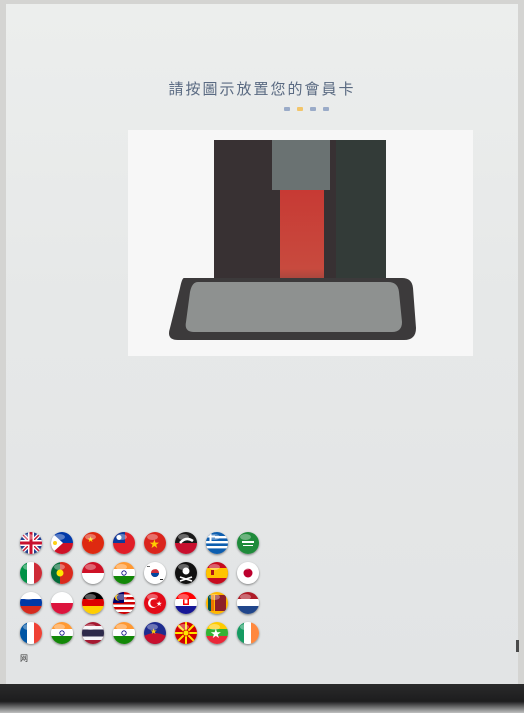 Image resolution: width=524 pixels, height=713 pixels. What do you see at coordinates (306, 109) in the screenshot?
I see `step-indicator` at bounding box center [306, 109].